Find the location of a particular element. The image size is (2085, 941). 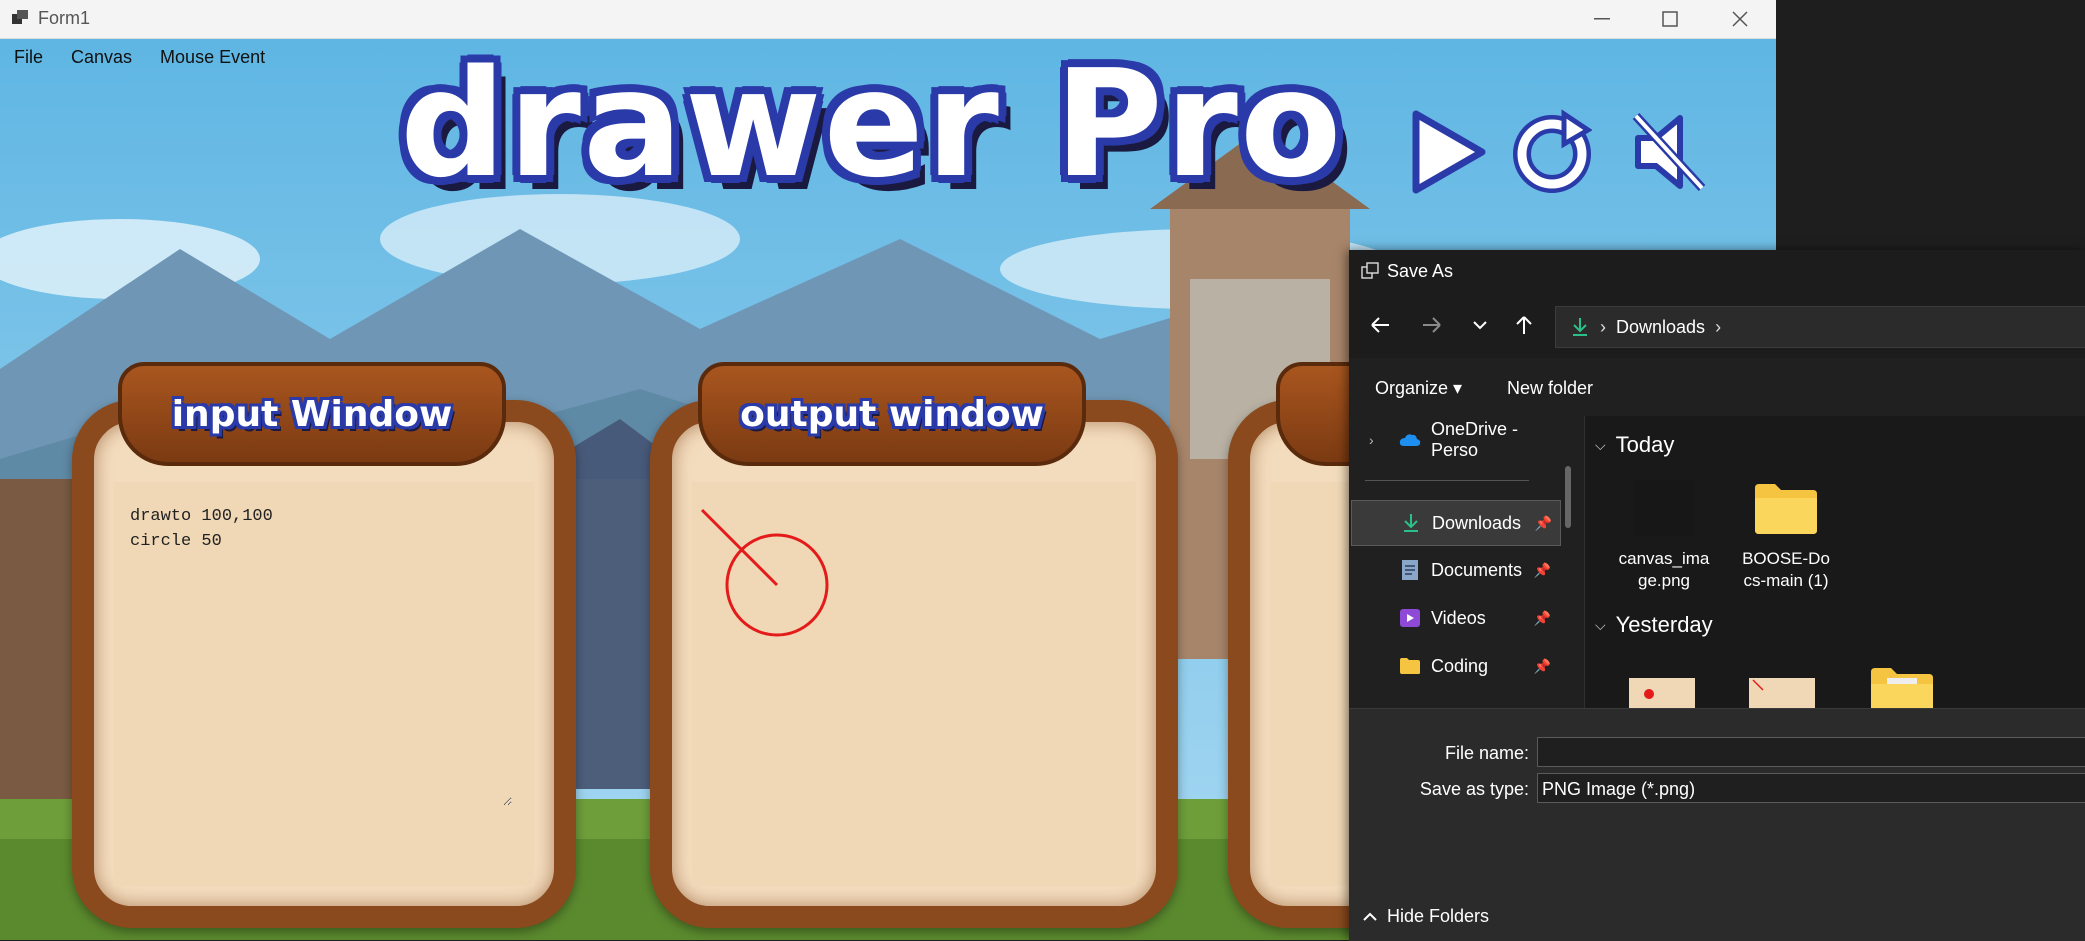

file-name-line2: cs-main (1) is located at coordinates (1786, 580).